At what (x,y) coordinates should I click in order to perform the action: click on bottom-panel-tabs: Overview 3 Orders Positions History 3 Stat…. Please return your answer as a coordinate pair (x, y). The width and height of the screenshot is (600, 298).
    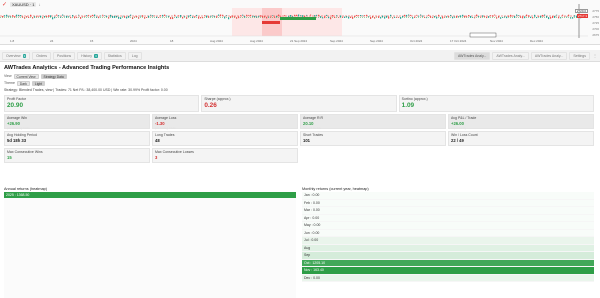
    Looking at the image, I should click on (300, 56).